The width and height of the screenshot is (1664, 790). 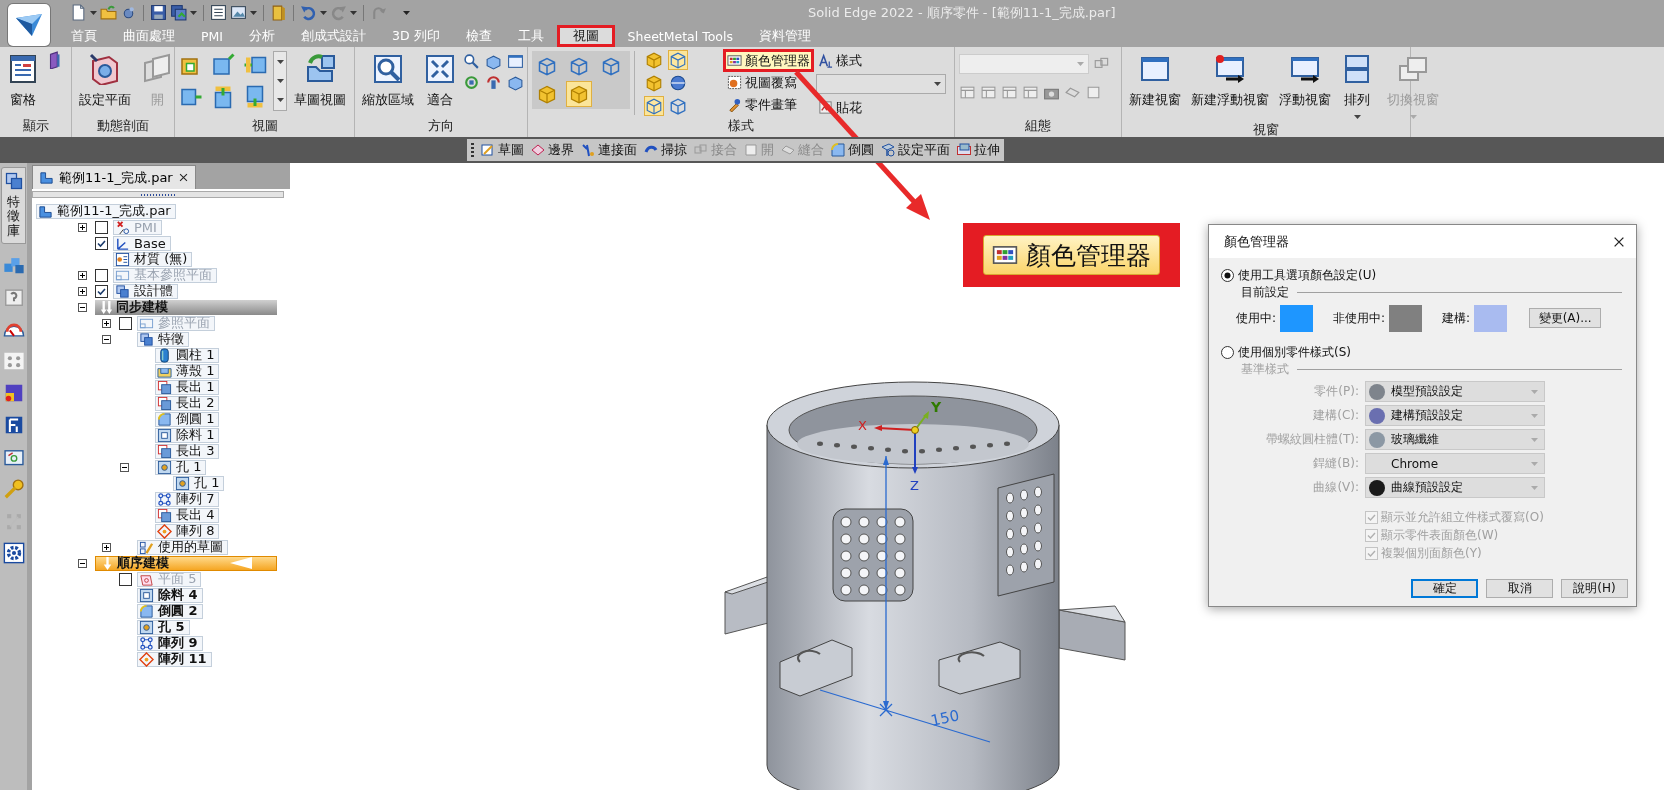 What do you see at coordinates (163, 339) in the screenshot?
I see `tree-item: 特徵` at bounding box center [163, 339].